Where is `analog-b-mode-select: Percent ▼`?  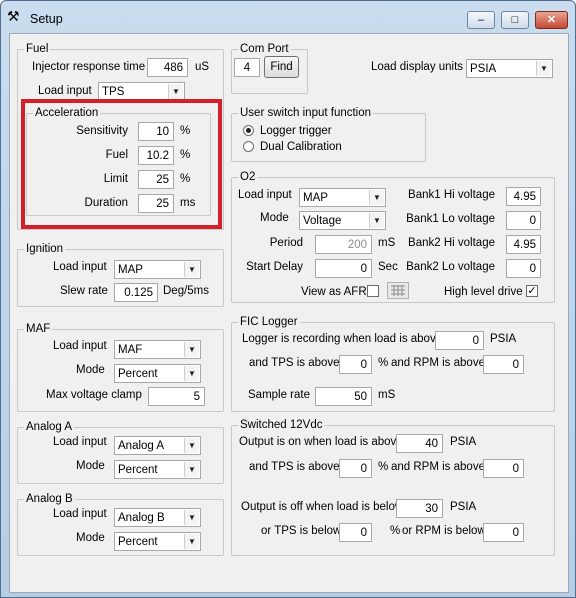 analog-b-mode-select: Percent ▼ is located at coordinates (157, 541).